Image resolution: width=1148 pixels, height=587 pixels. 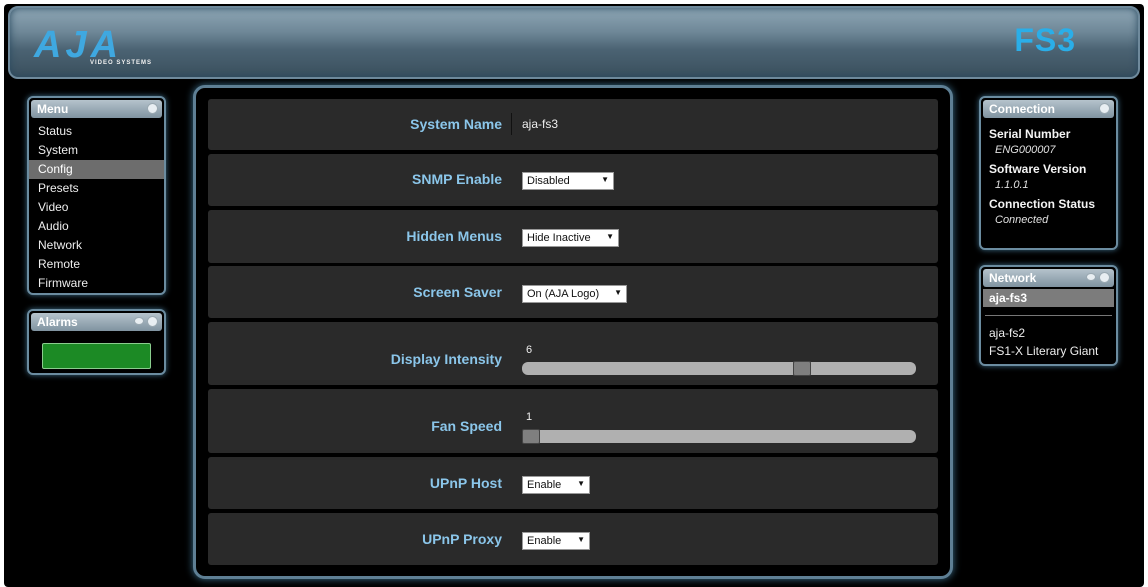 What do you see at coordinates (465, 483) in the screenshot?
I see `upnp-host-label: UPnP Host` at bounding box center [465, 483].